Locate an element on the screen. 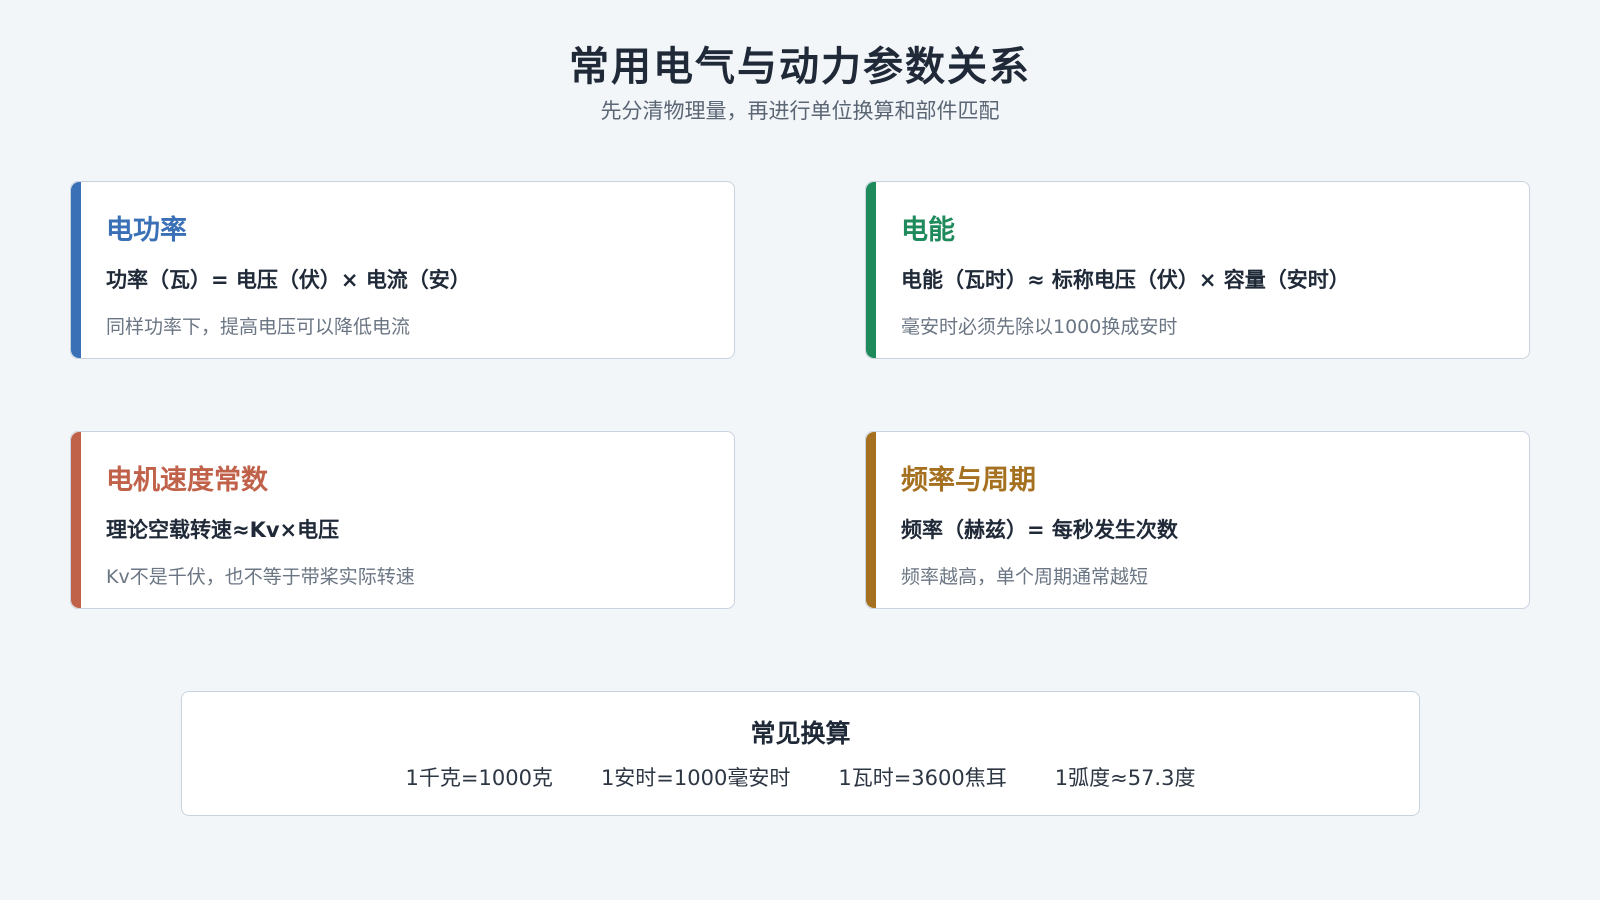 The width and height of the screenshot is (1600, 900). card-electric-power: 电功率 功率（瓦）= 电压（伏）× 电流（安） 同样功率下，提高电压可以降低电流 is located at coordinates (402, 270).